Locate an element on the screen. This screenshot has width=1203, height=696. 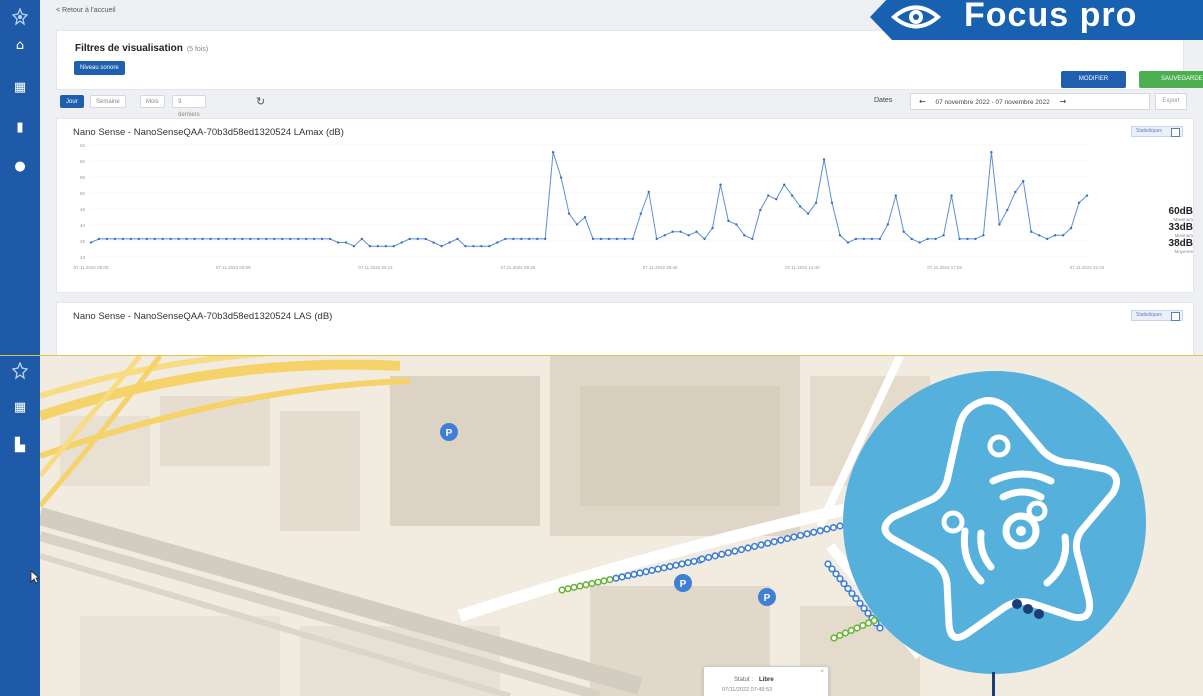
period-3months-button: 3 derniers mois is located at coordinates (189, 113).